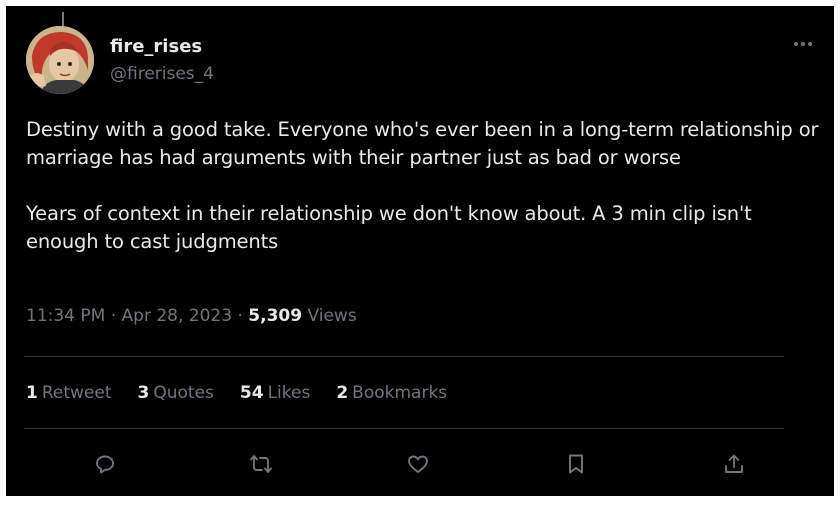  Describe the element at coordinates (183, 393) in the screenshot. I see `quotes-label: Quotes` at that location.